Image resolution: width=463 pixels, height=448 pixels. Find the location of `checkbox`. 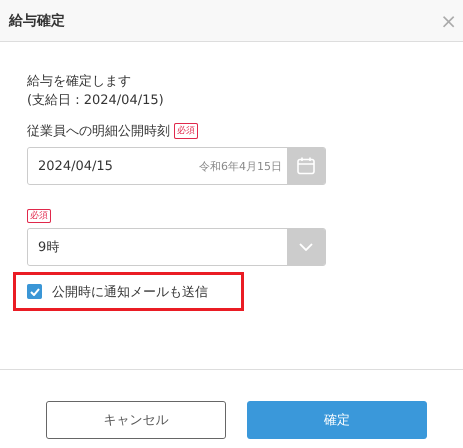

checkbox is located at coordinates (34, 291).